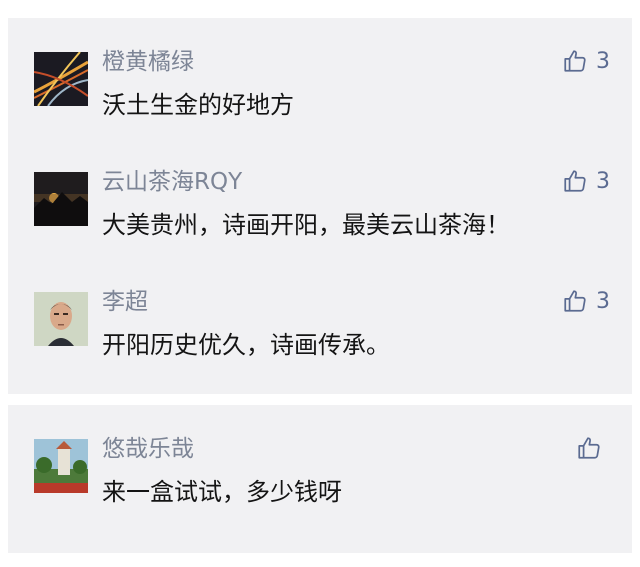 The image size is (640, 567). I want to click on comment-author: 李超, so click(125, 302).